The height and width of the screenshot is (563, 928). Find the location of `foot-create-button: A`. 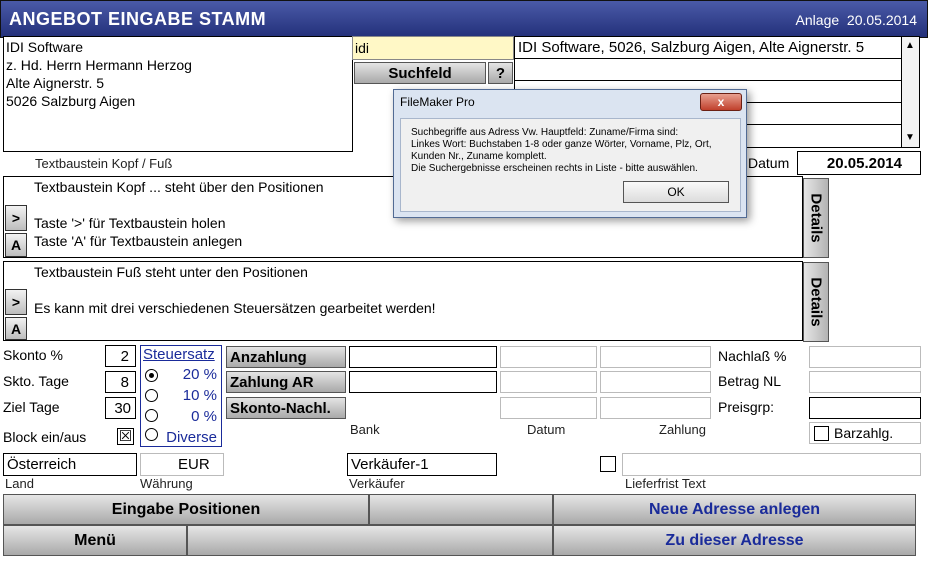

foot-create-button: A is located at coordinates (16, 328).